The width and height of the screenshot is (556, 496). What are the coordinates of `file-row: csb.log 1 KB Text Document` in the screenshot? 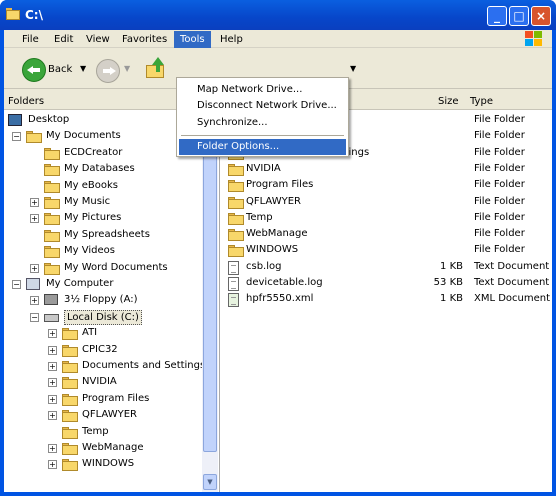 It's located at (386, 267).